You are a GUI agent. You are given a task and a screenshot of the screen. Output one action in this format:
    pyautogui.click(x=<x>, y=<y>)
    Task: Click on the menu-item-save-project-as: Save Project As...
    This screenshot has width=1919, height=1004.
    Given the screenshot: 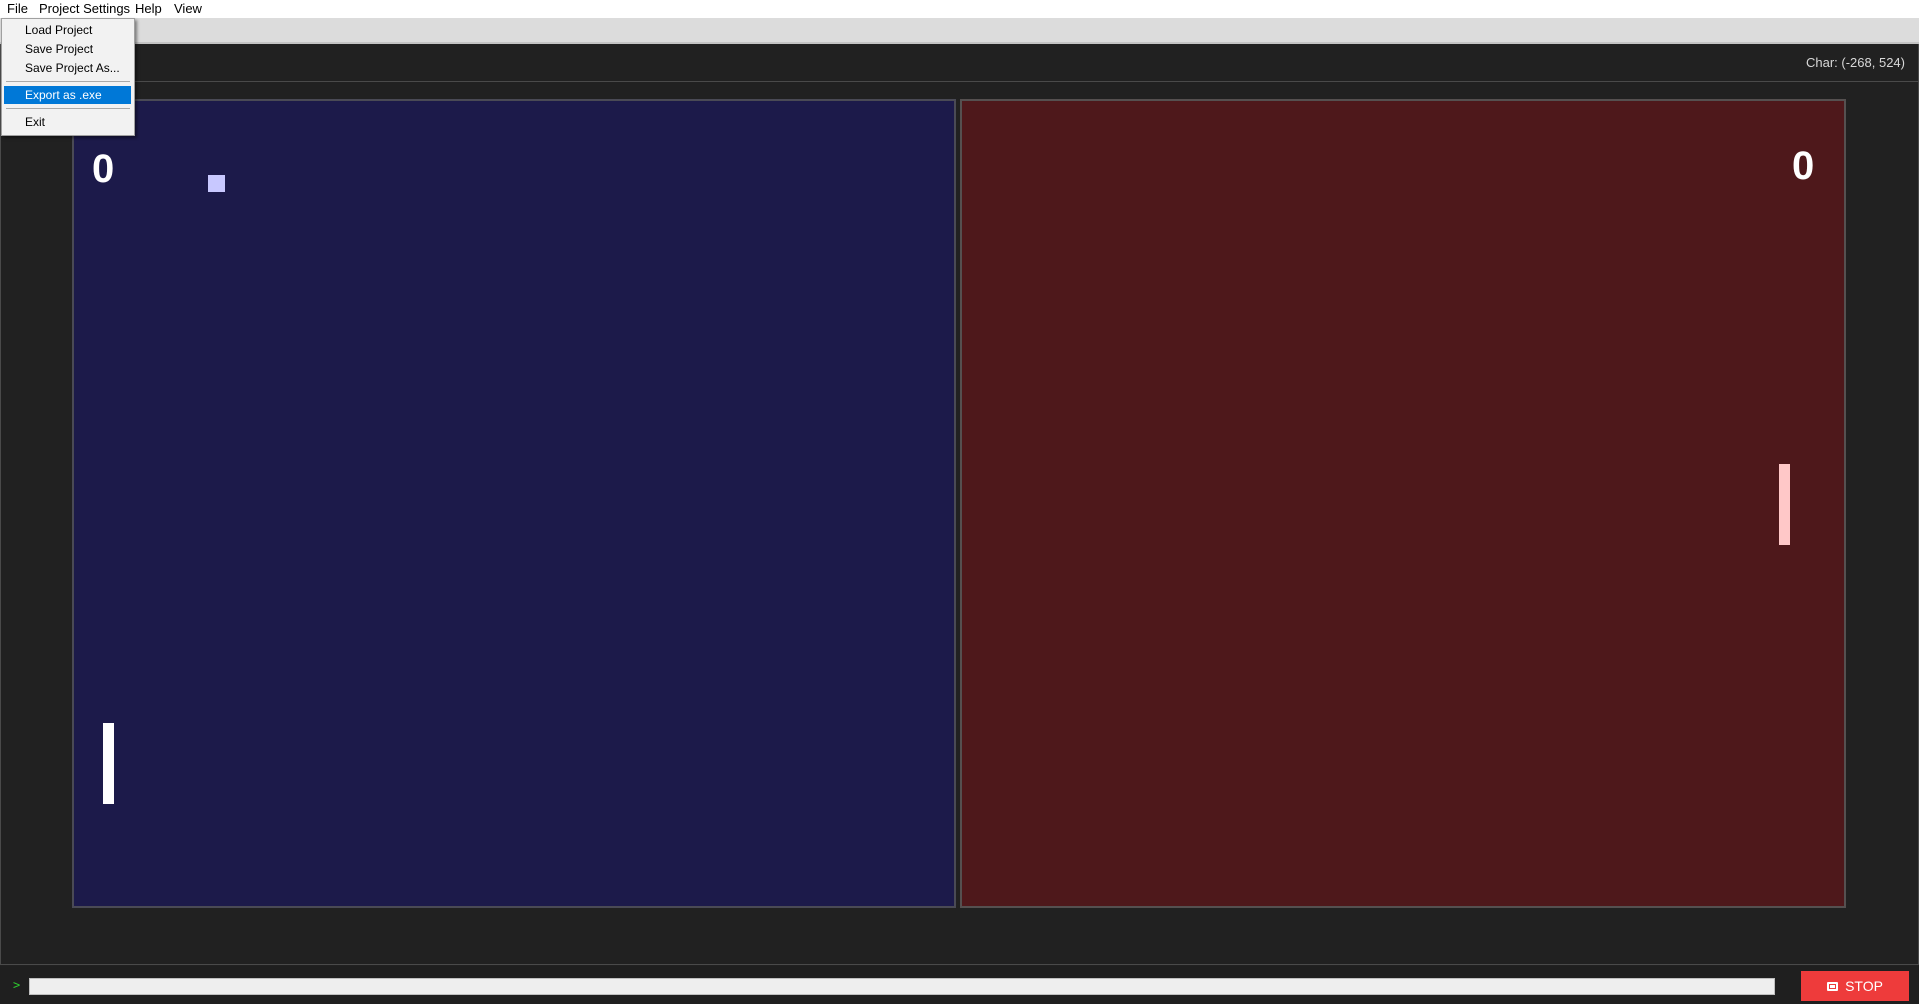 What is the action you would take?
    pyautogui.click(x=67, y=68)
    